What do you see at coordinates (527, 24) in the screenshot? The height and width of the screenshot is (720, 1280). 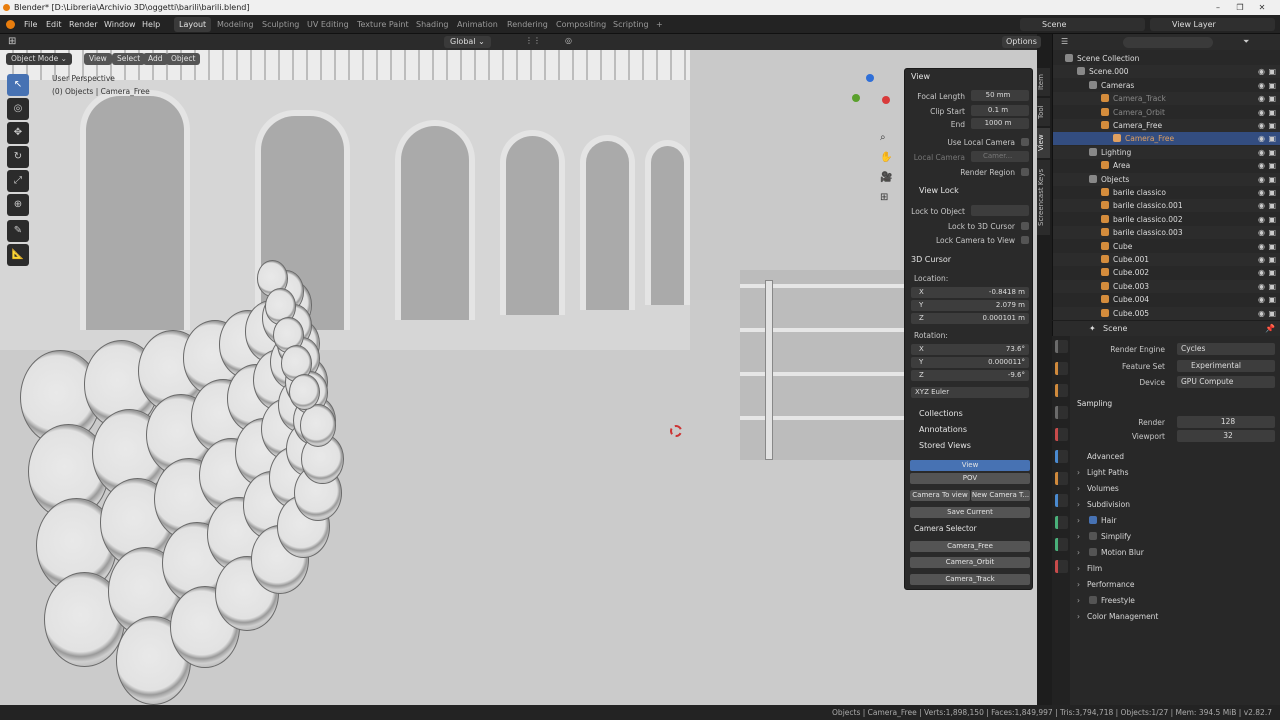 I see `tab-rendering: Rendering` at bounding box center [527, 24].